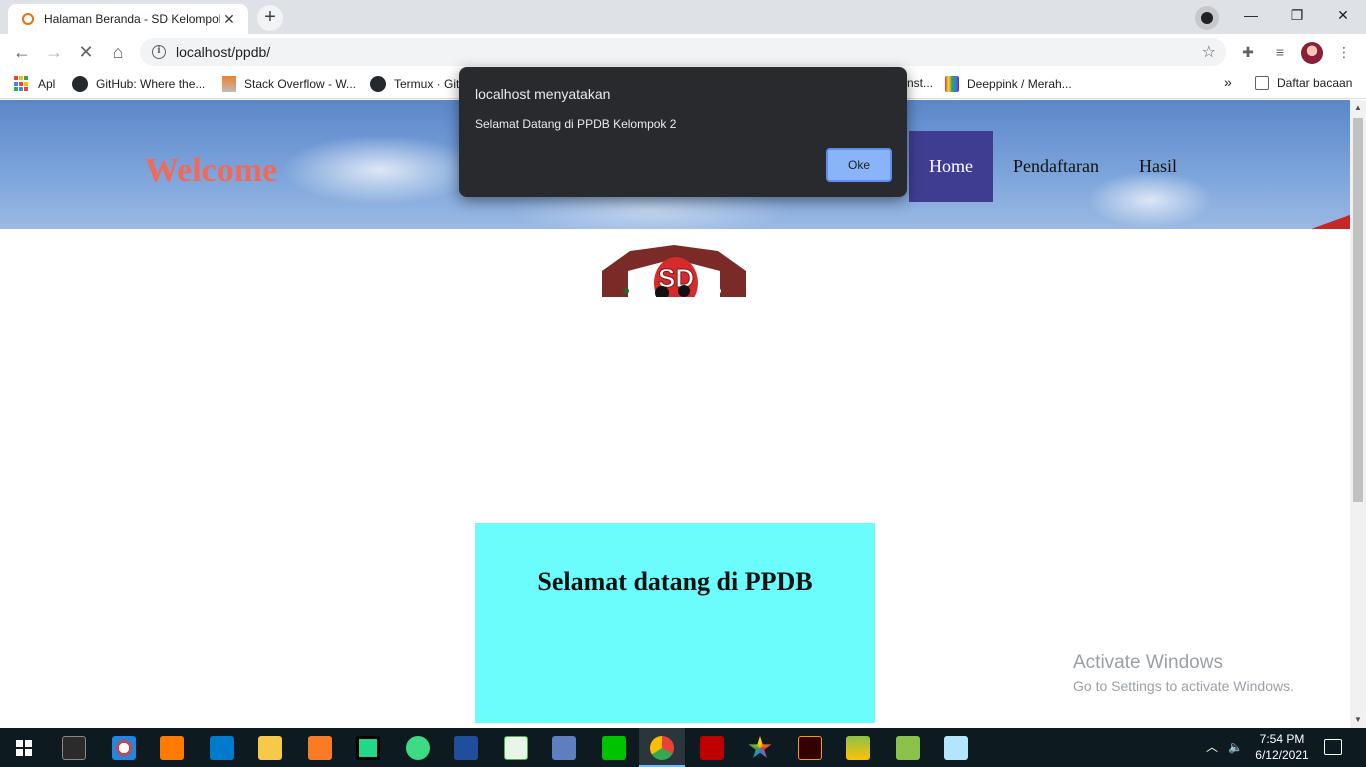 The width and height of the screenshot is (1366, 767). What do you see at coordinates (1183, 686) in the screenshot?
I see `watermark-line-2: Go to Settings to activate Windows.` at bounding box center [1183, 686].